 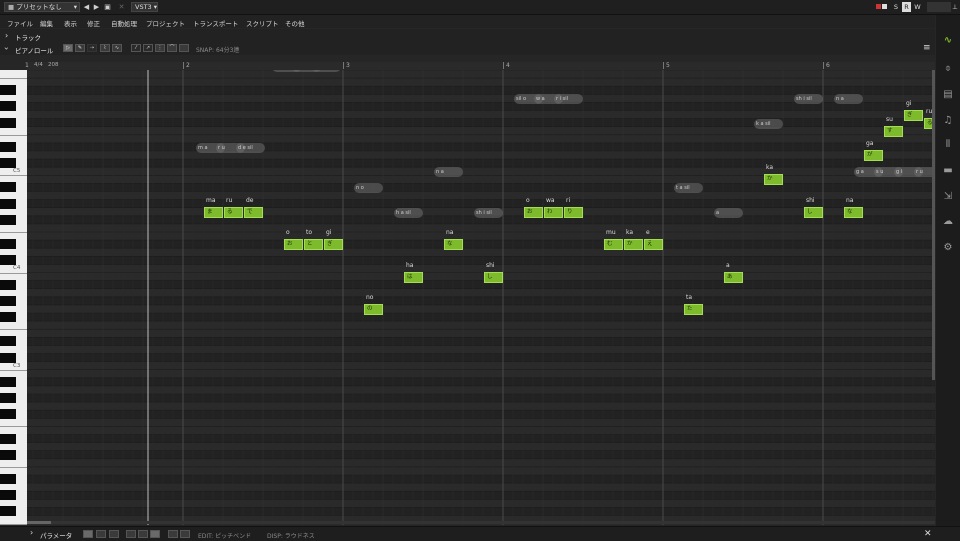 I want to click on note: わ, so click(x=553, y=212).